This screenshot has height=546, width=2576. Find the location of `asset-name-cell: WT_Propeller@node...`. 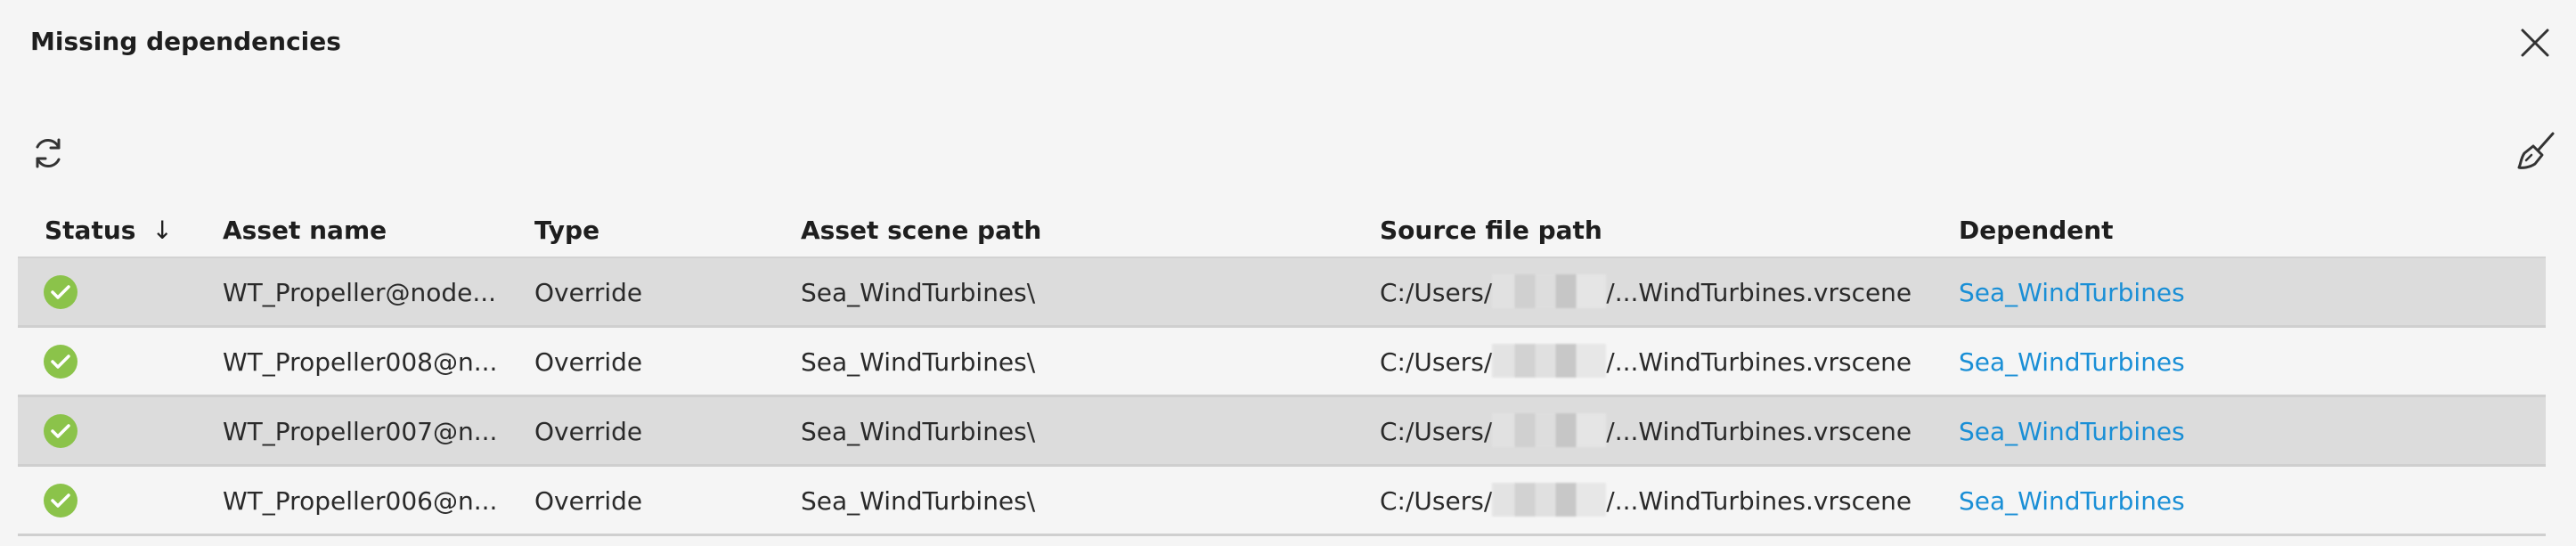

asset-name-cell: WT_Propeller@node... is located at coordinates (360, 292).